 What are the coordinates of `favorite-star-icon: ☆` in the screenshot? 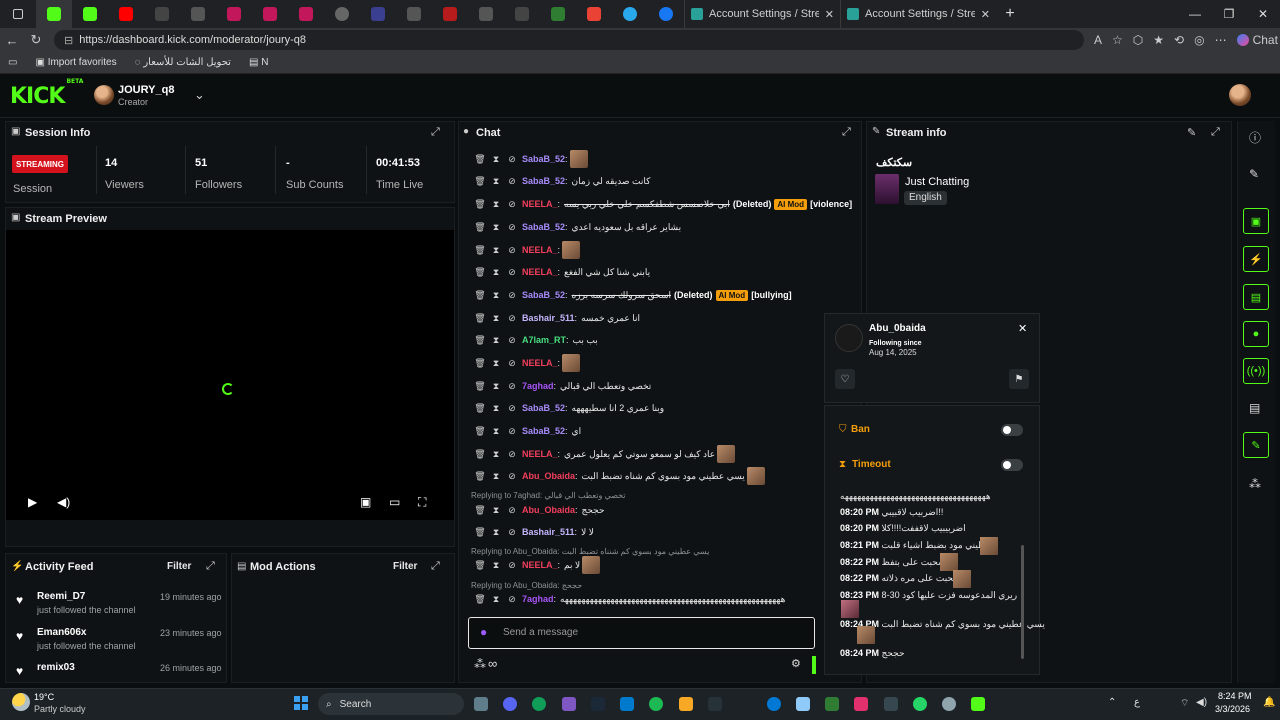 It's located at (1117, 40).